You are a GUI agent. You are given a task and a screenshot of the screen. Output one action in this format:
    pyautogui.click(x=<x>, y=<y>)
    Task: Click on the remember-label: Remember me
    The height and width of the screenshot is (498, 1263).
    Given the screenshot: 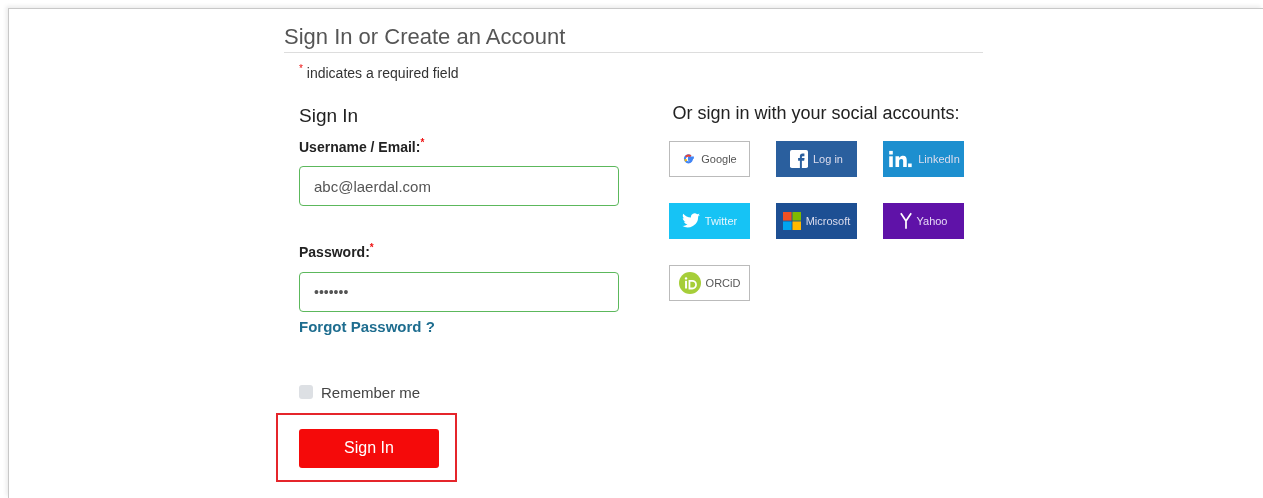 What is the action you would take?
    pyautogui.click(x=371, y=392)
    